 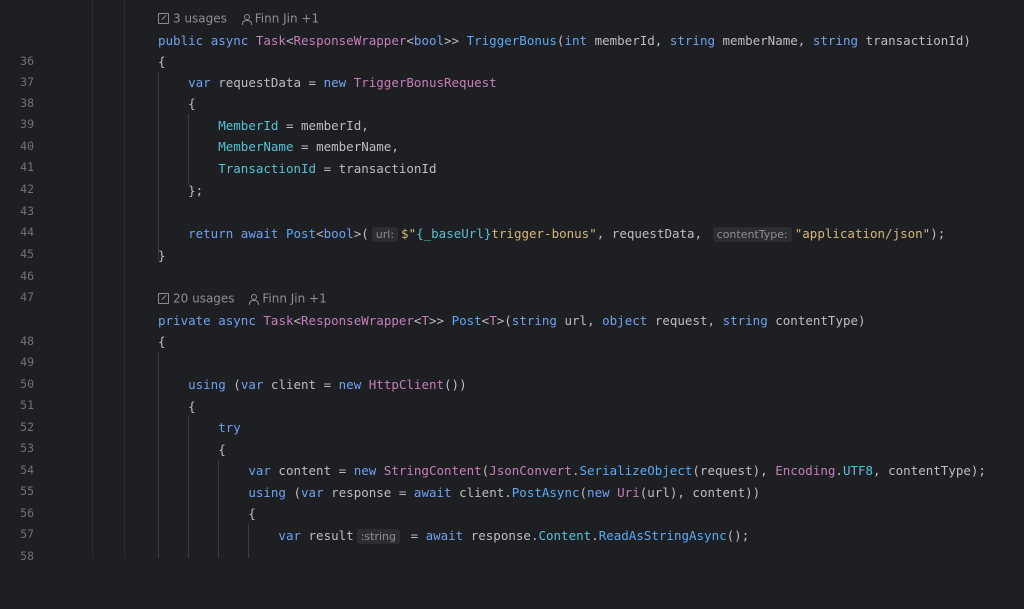 What do you see at coordinates (512, 393) in the screenshot?
I see `code-line: 51 using (var client = new HttpClient())` at bounding box center [512, 393].